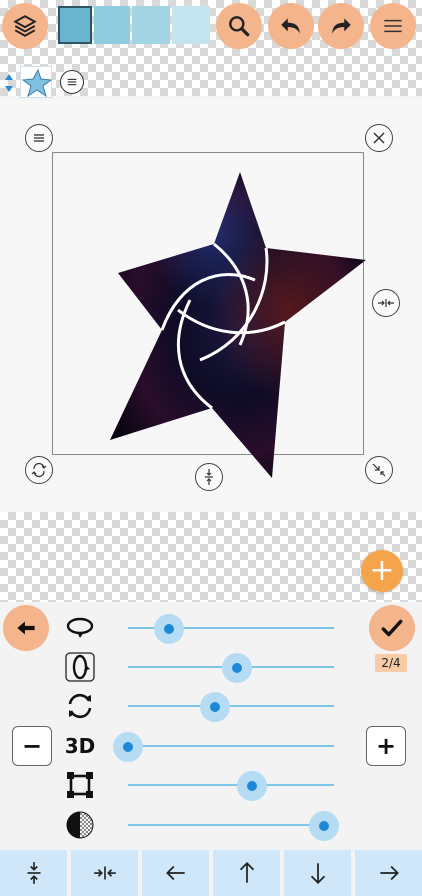  I want to click on undo-button, so click(291, 26).